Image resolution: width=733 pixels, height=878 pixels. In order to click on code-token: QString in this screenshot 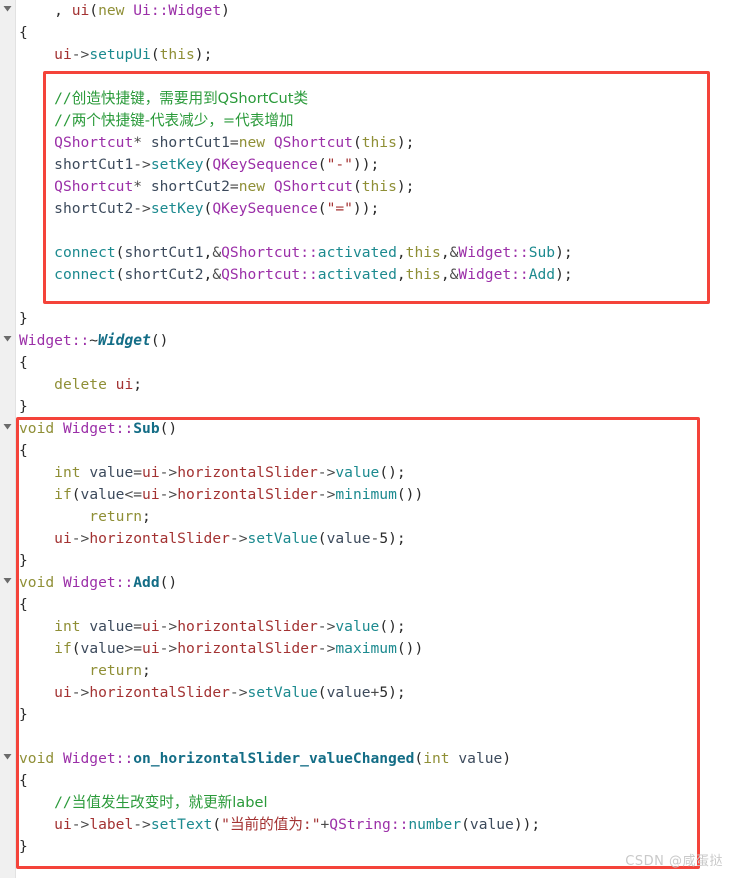, I will do `click(360, 824)`.